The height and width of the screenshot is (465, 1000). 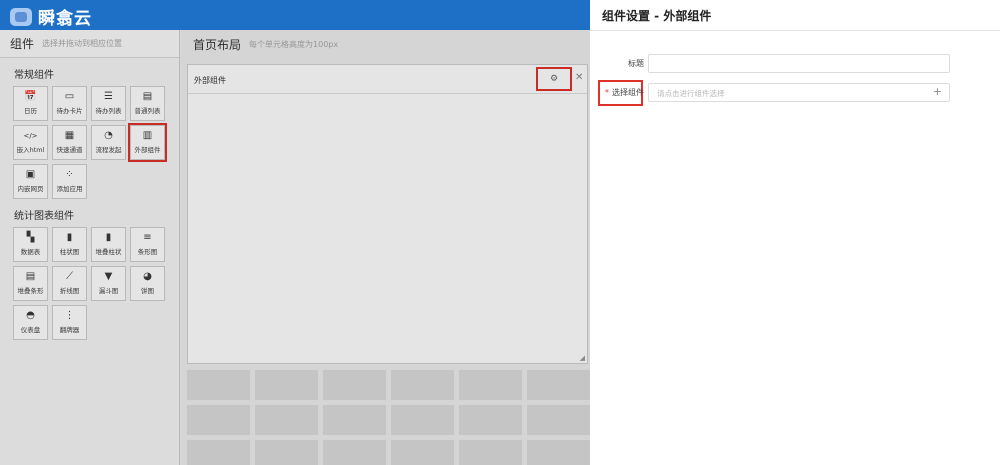 What do you see at coordinates (628, 92) in the screenshot?
I see `select-component-label-text: 选择组件` at bounding box center [628, 92].